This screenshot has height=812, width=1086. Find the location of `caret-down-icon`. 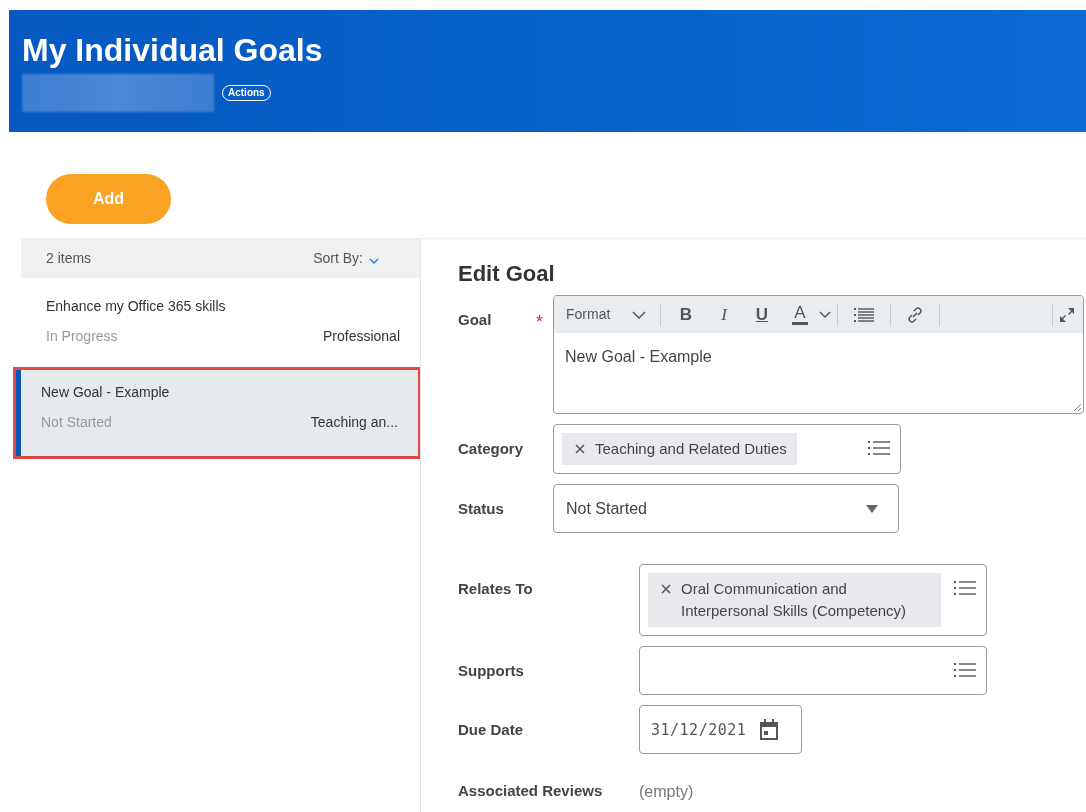

caret-down-icon is located at coordinates (872, 508).